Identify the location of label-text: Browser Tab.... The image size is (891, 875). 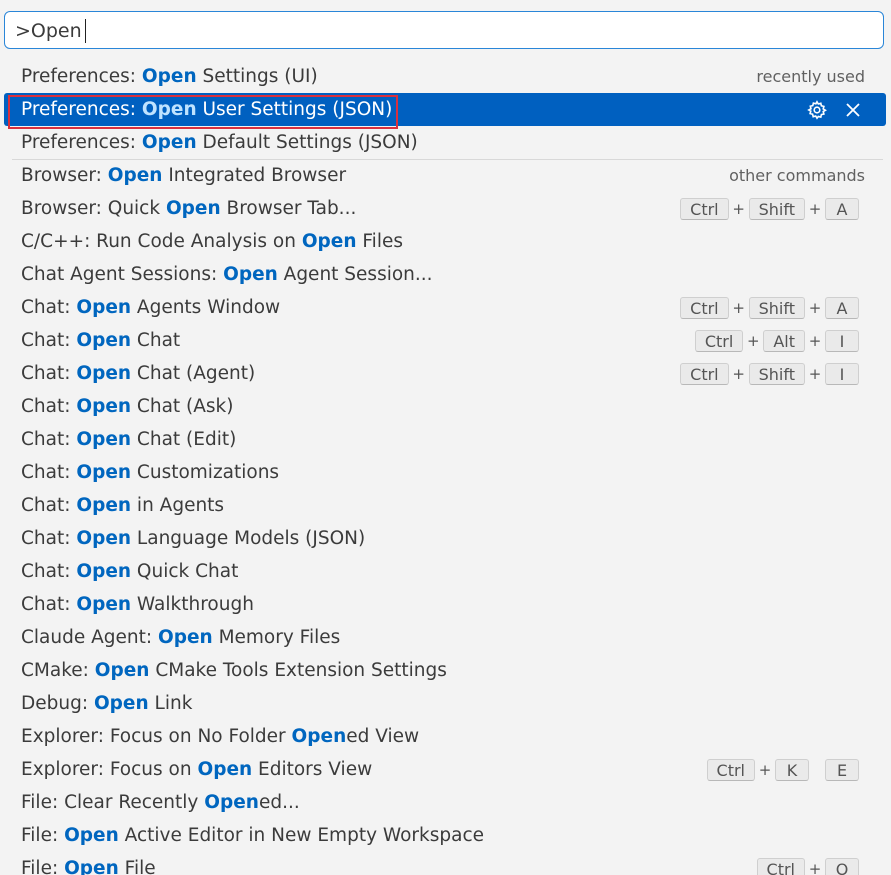
(288, 208).